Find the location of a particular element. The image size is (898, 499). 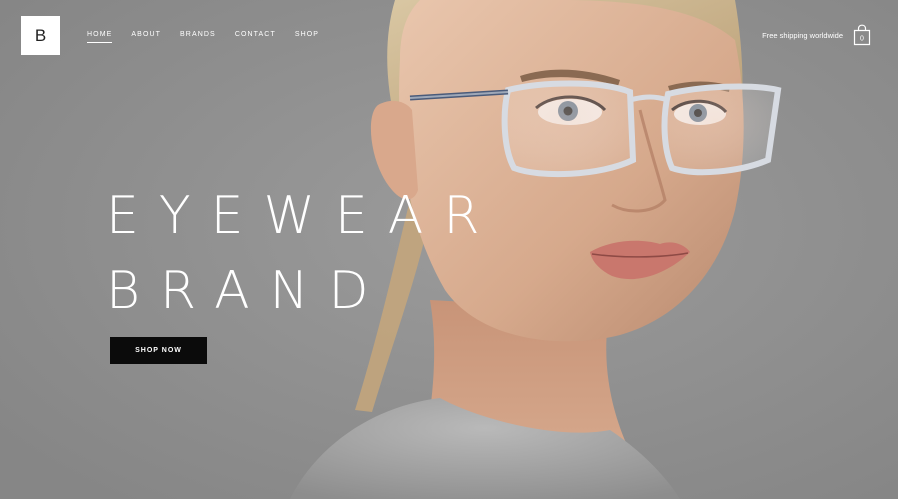

logo-letter: B is located at coordinates (40, 35).